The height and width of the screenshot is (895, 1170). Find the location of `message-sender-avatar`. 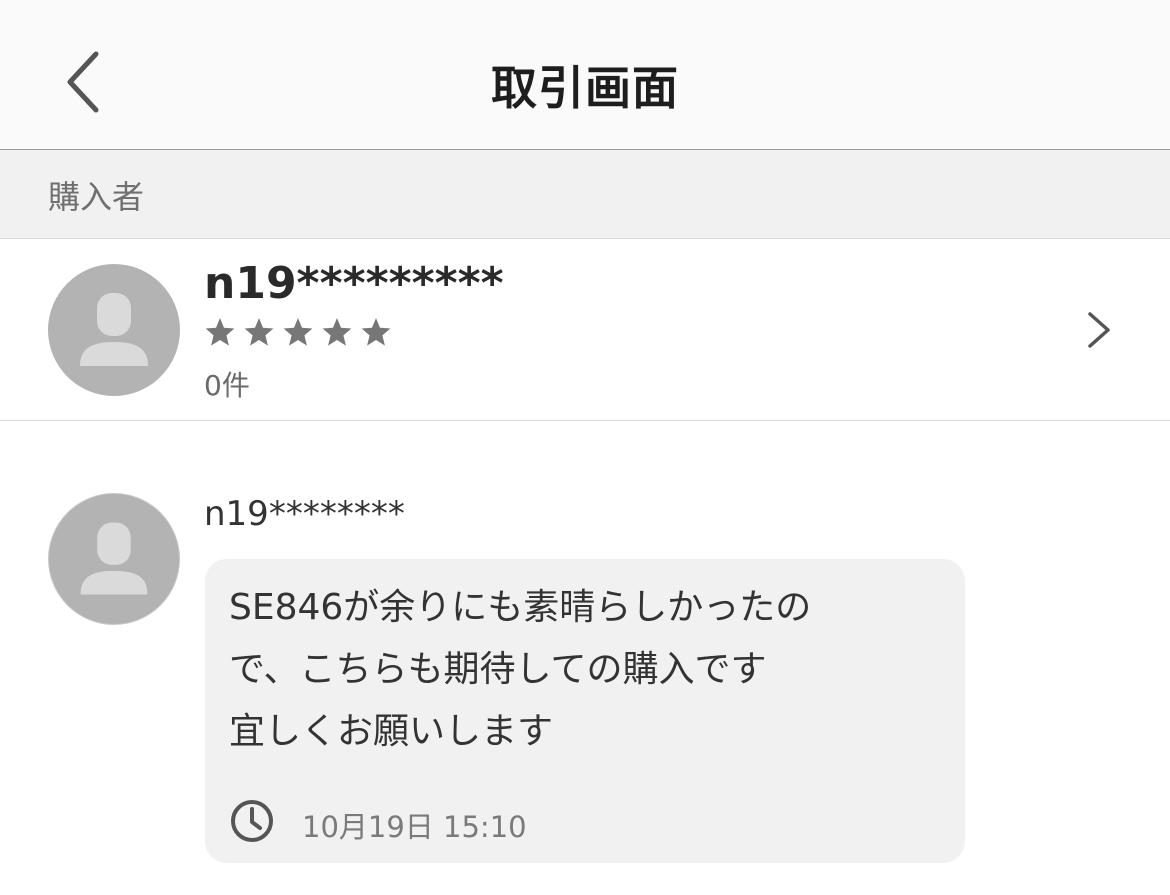

message-sender-avatar is located at coordinates (114, 559).